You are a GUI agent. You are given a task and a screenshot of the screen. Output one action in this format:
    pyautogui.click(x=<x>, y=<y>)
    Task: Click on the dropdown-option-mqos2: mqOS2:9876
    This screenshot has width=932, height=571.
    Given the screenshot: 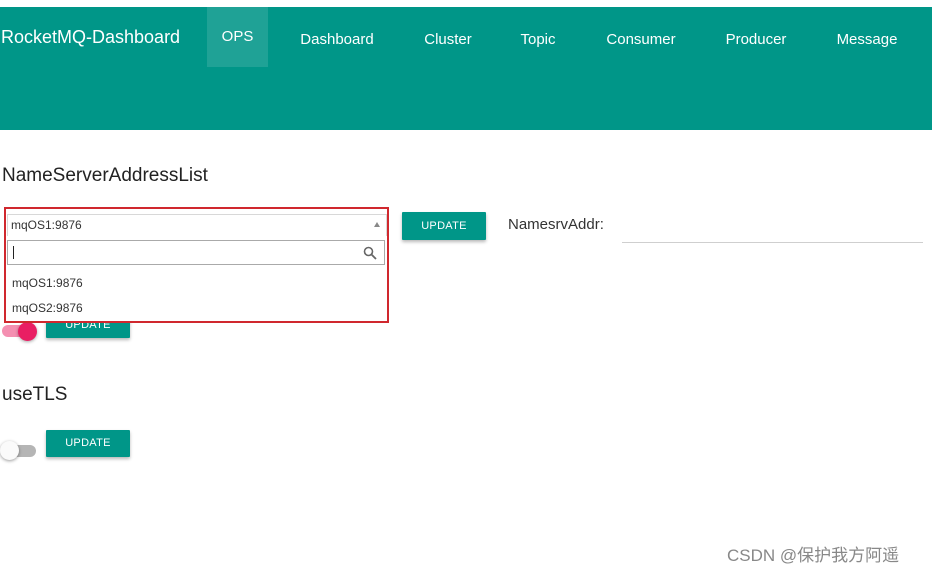 What is the action you would take?
    pyautogui.click(x=47, y=308)
    